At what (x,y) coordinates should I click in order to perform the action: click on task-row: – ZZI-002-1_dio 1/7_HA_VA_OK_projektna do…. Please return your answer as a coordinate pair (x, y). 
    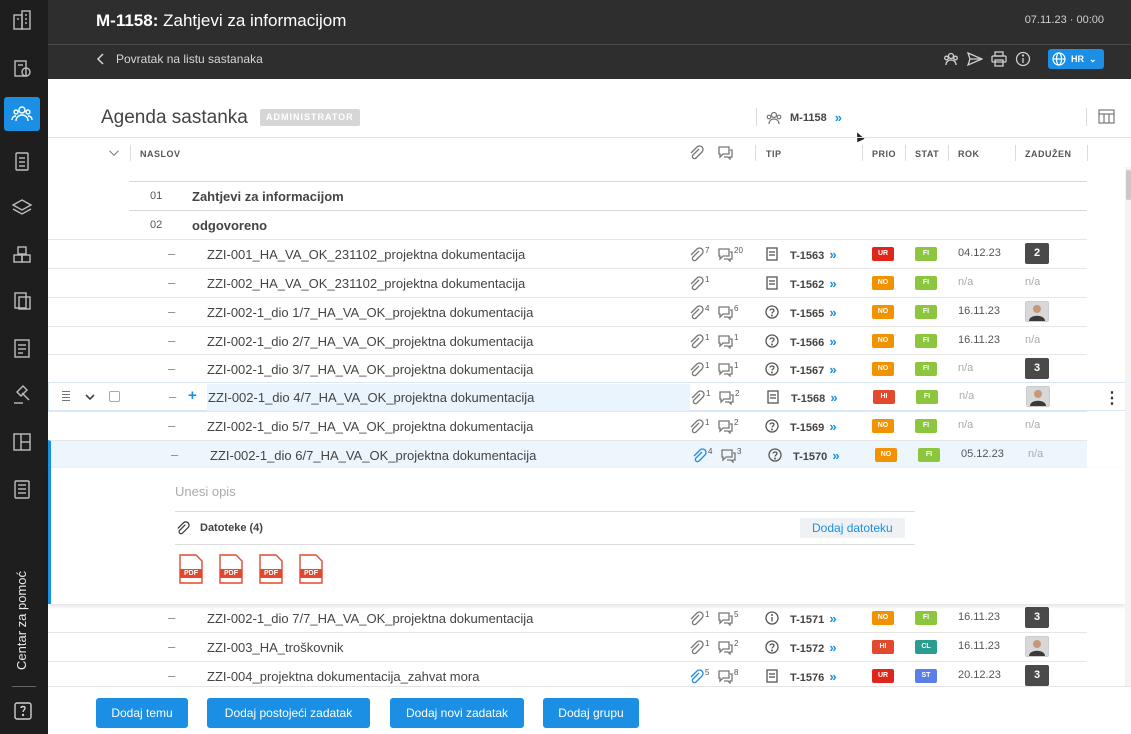
    Looking at the image, I should click on (567, 311).